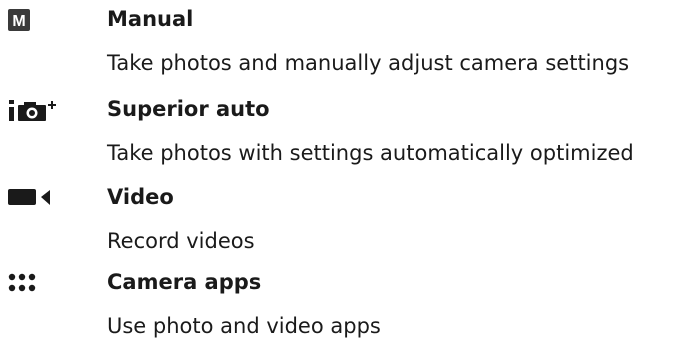 The image size is (687, 343). I want to click on superior-auto-icon, so click(38, 111).